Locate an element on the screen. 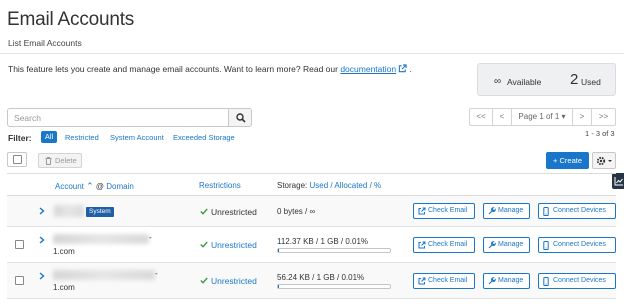  available-label: Available is located at coordinates (524, 82).